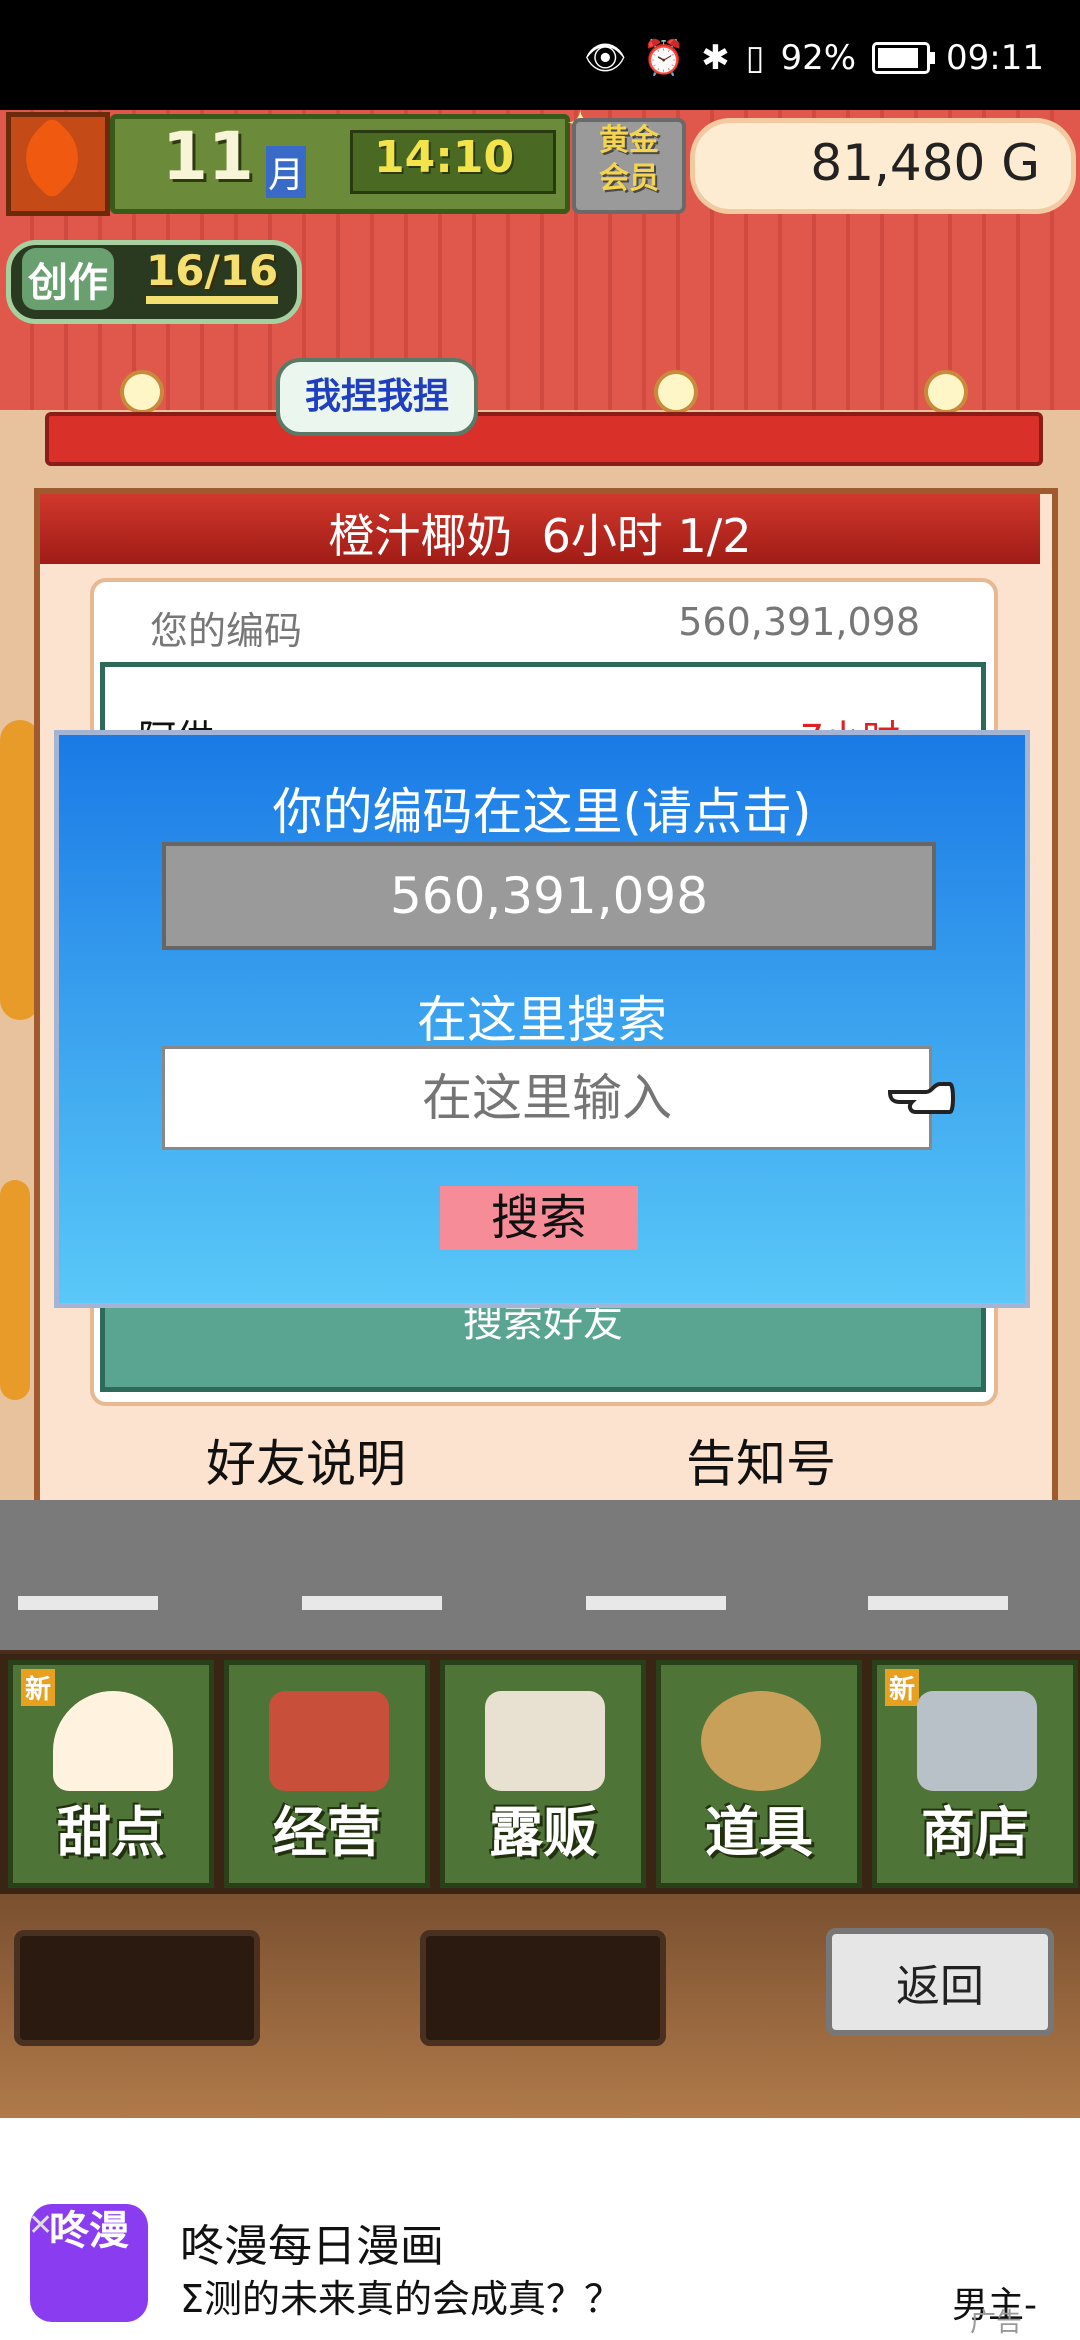 The image size is (1080, 2340). Describe the element at coordinates (226, 631) in the screenshot. I see `code-label: 您的编码` at that location.